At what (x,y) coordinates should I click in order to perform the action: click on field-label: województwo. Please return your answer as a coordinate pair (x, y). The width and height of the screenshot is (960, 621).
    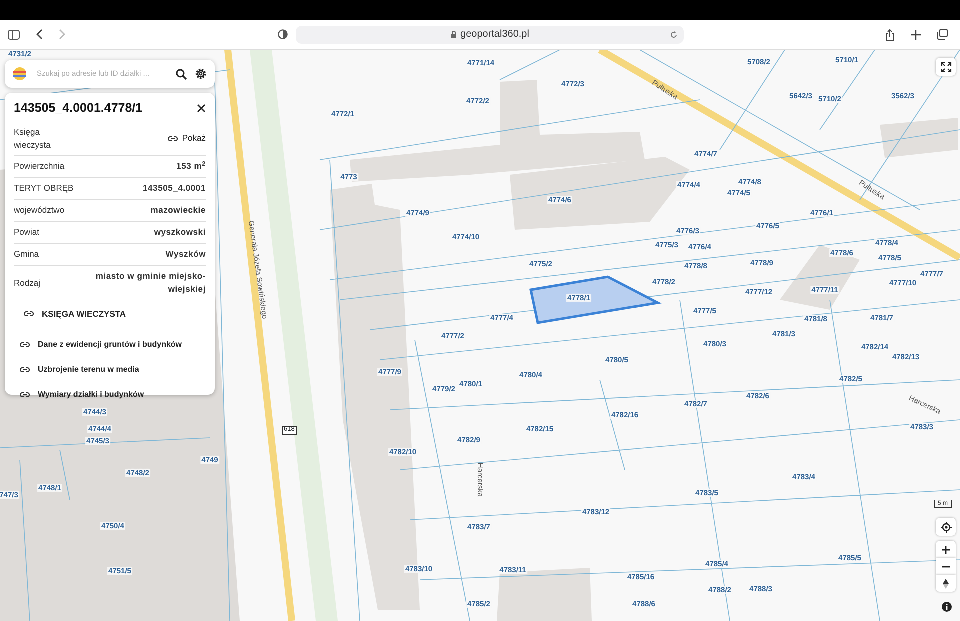
    Looking at the image, I should click on (39, 211).